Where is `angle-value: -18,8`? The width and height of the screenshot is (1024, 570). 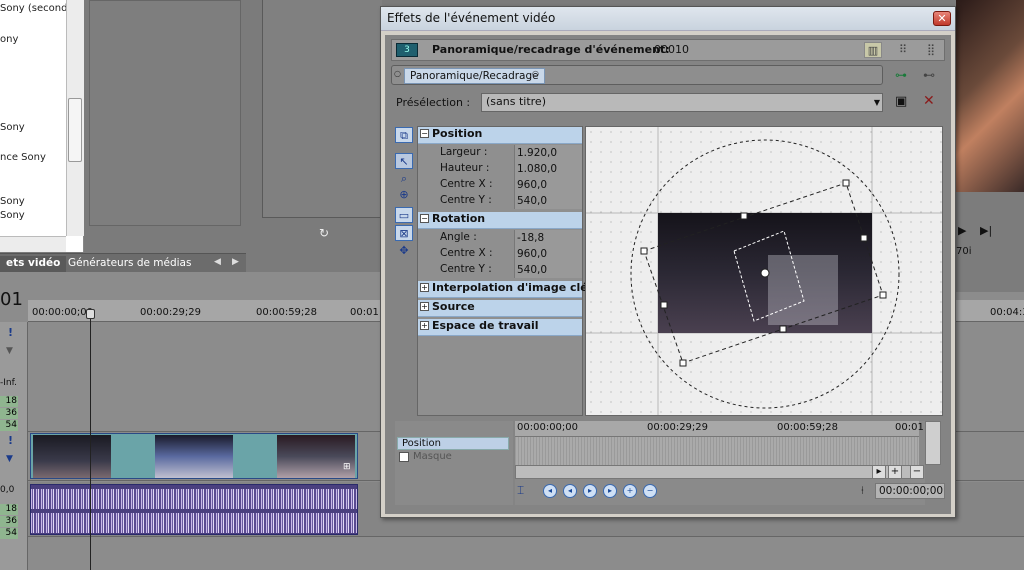 angle-value: -18,8 is located at coordinates (548, 238).